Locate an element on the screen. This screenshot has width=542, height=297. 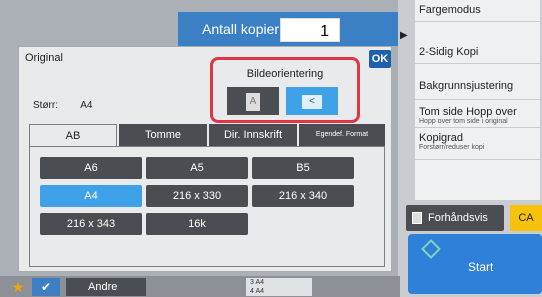
function-item-sub: Hopp over tom side i original is located at coordinates (463, 121).